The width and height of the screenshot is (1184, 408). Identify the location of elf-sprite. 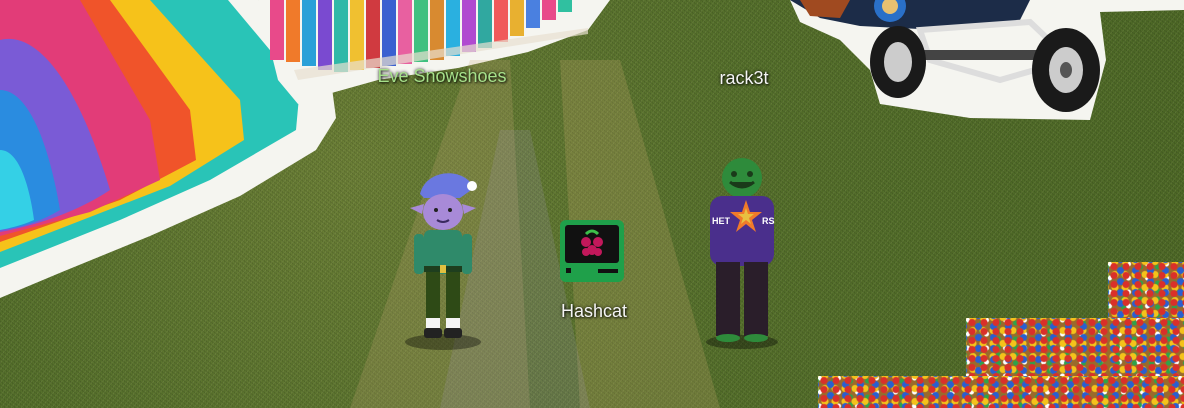
(443, 261).